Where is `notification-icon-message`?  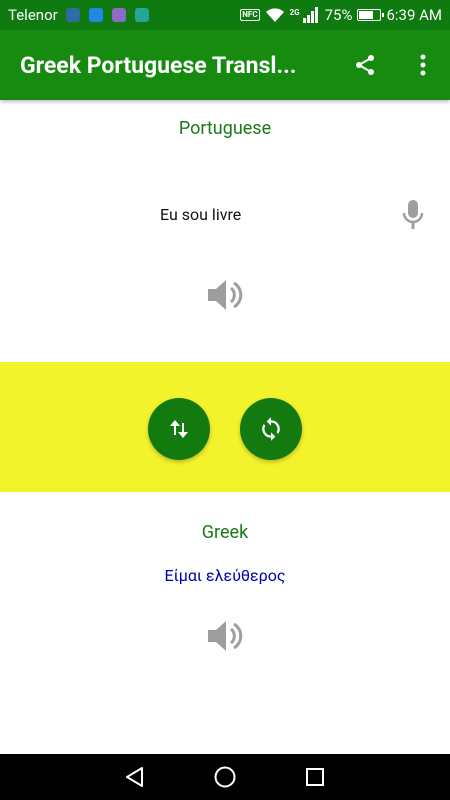
notification-icon-message is located at coordinates (95, 15).